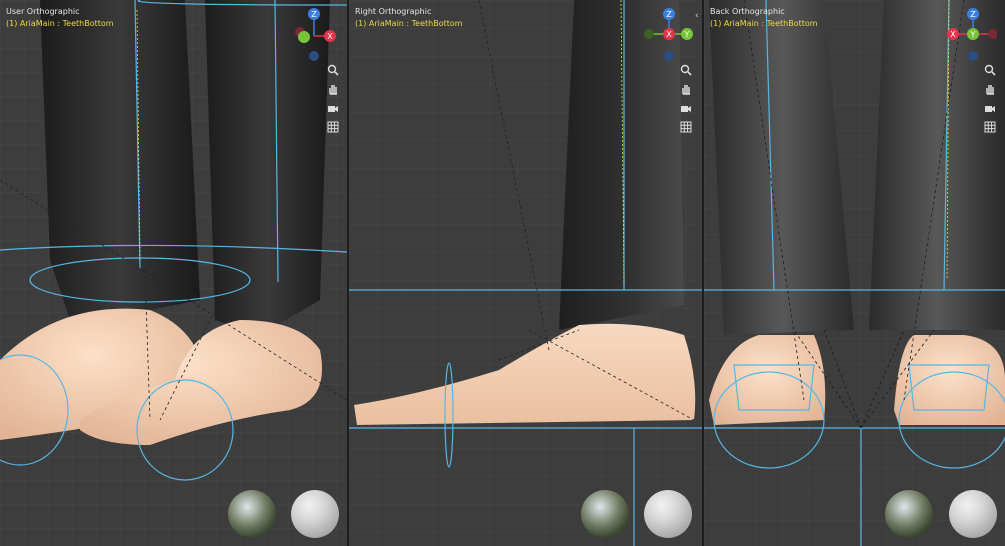 The height and width of the screenshot is (546, 1005). What do you see at coordinates (747, 11) in the screenshot?
I see `viewport-title: Back Orthographic` at bounding box center [747, 11].